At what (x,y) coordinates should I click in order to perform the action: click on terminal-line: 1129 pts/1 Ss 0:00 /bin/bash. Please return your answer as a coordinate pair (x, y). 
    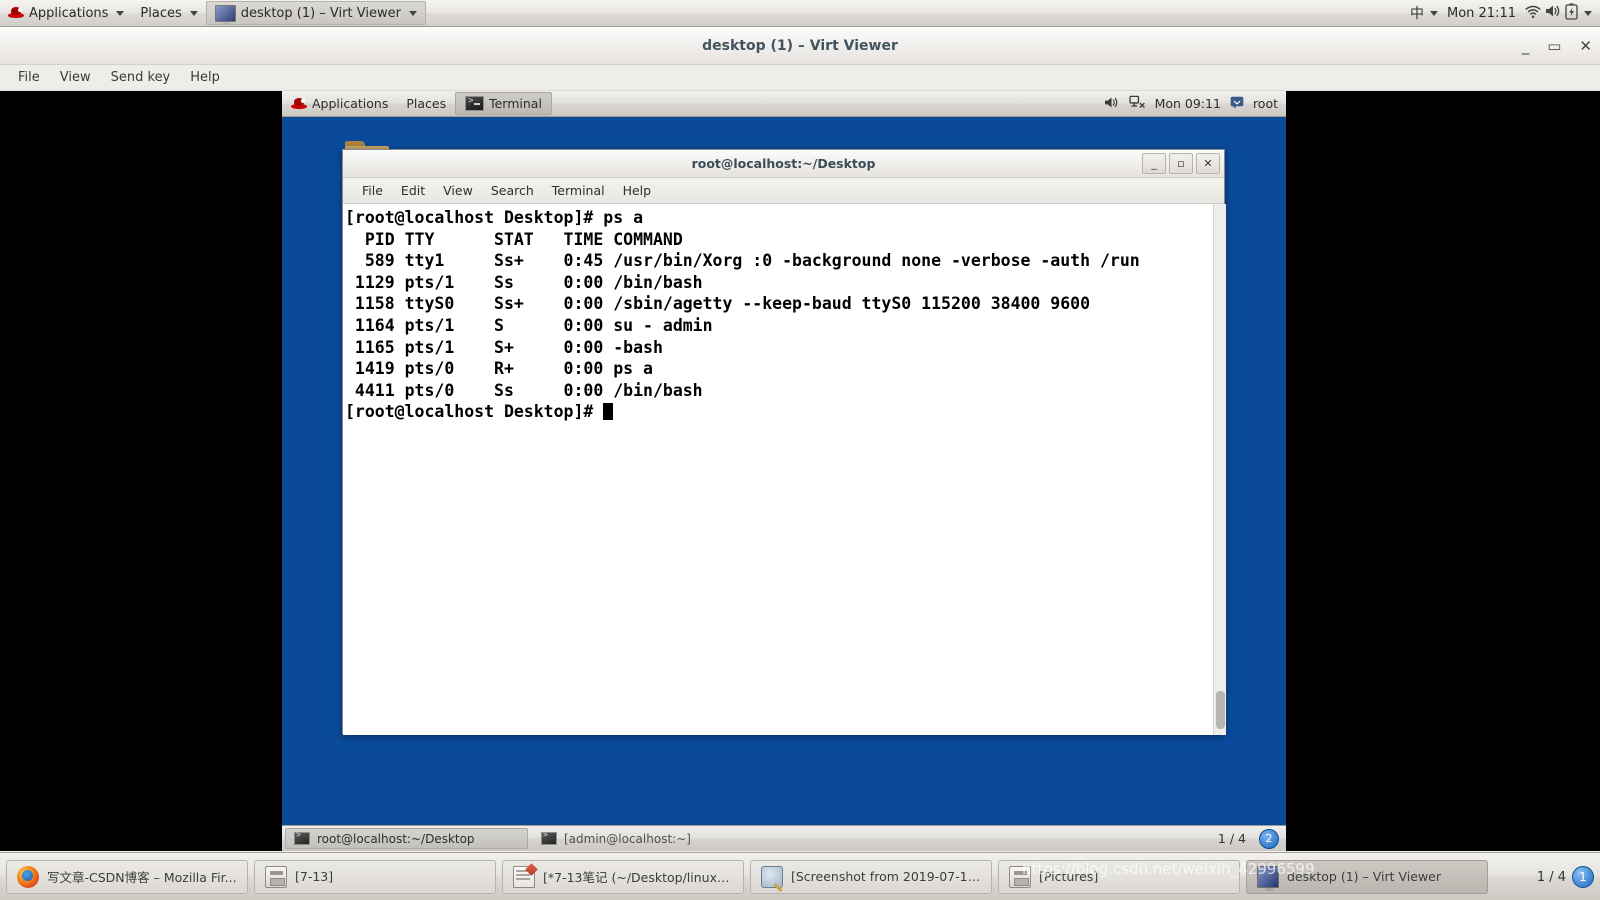
    Looking at the image, I should click on (524, 282).